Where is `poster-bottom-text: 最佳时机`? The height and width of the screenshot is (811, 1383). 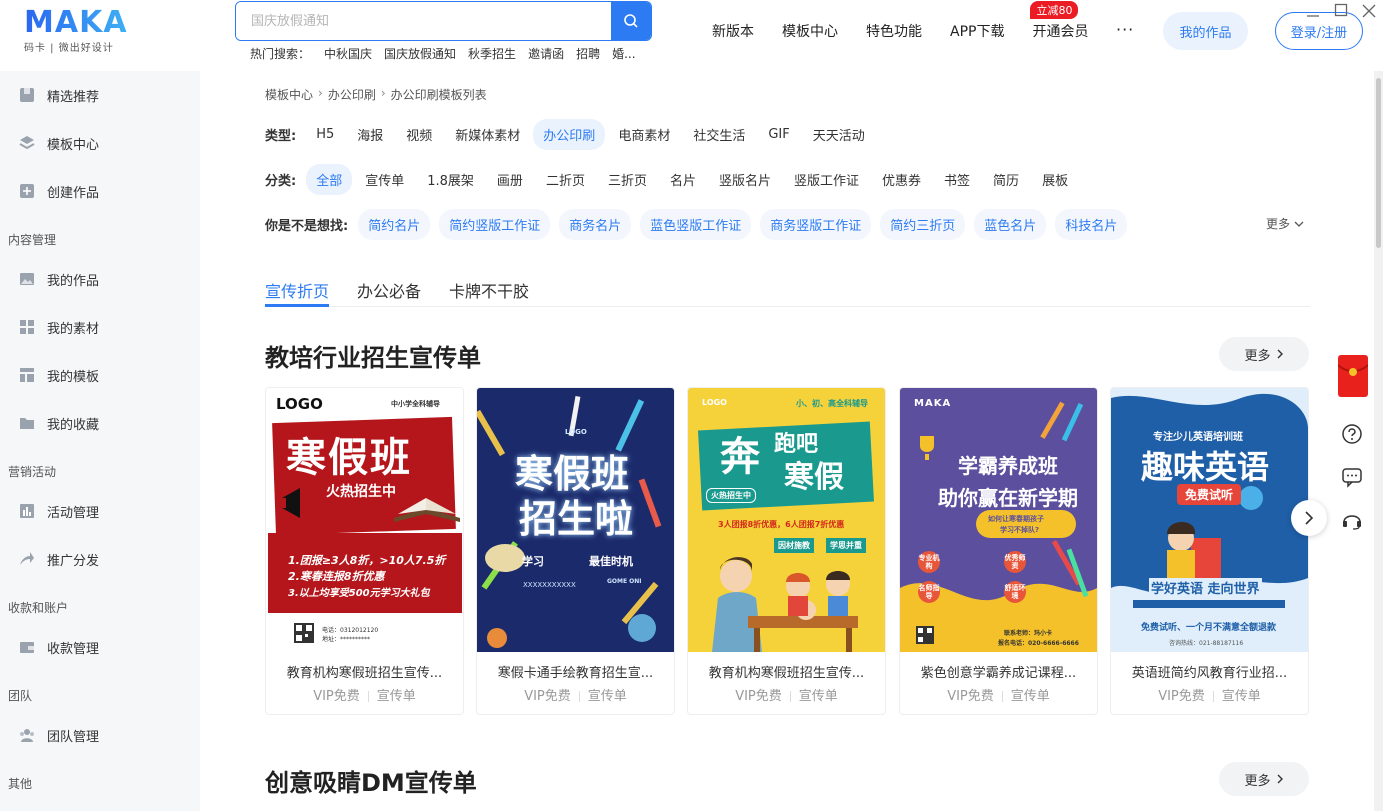
poster-bottom-text: 最佳时机 is located at coordinates (611, 561).